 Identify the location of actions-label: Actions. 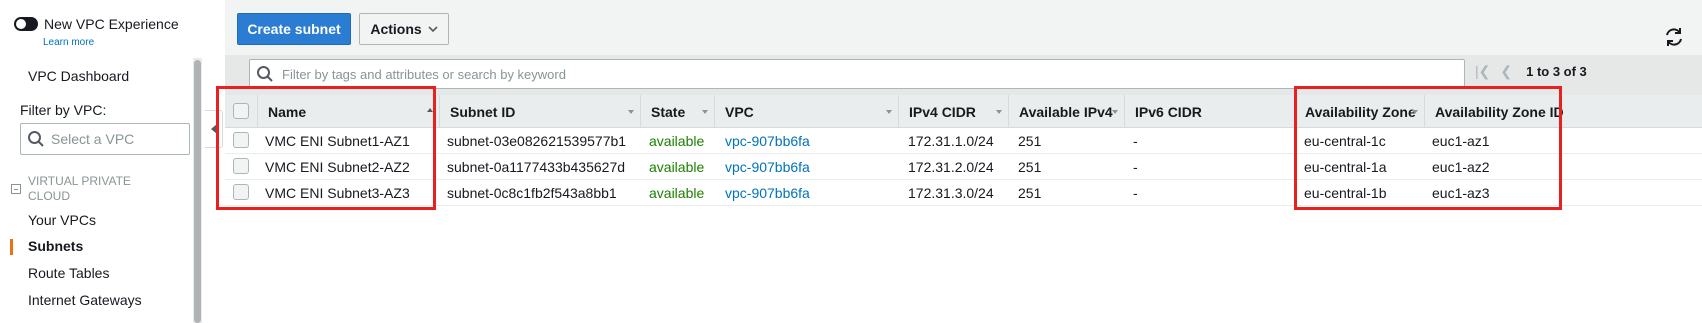
(396, 29).